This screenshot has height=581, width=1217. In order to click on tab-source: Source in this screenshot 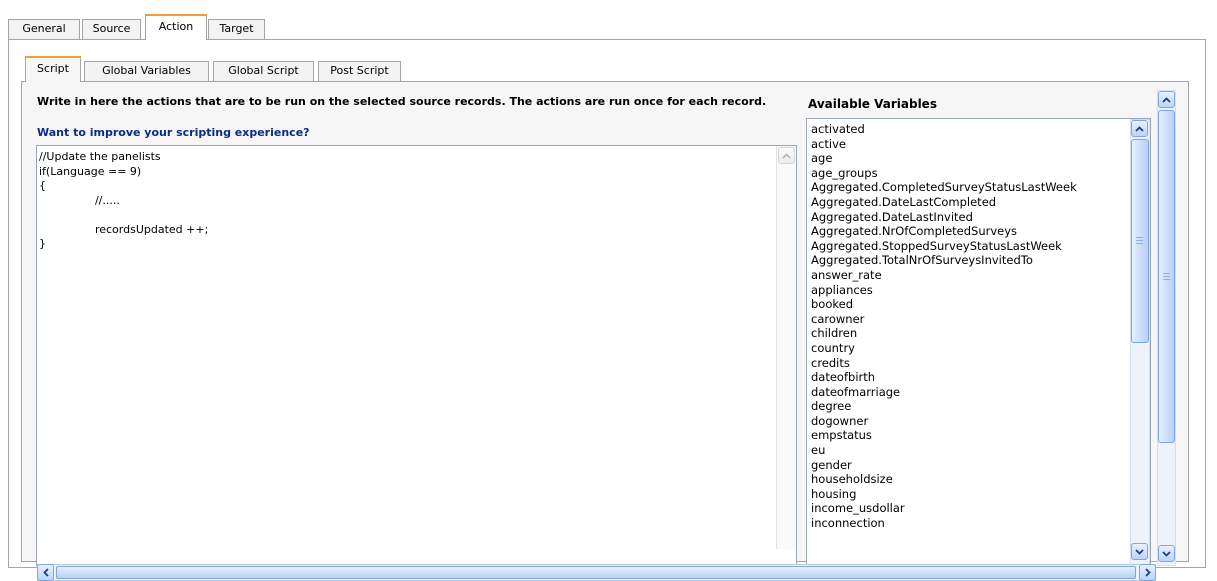, I will do `click(111, 29)`.